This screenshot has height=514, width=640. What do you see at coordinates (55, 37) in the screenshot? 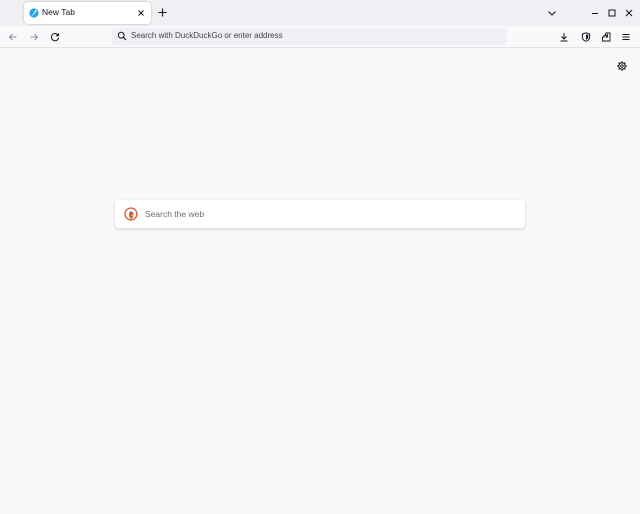
I see `reload-icon` at bounding box center [55, 37].